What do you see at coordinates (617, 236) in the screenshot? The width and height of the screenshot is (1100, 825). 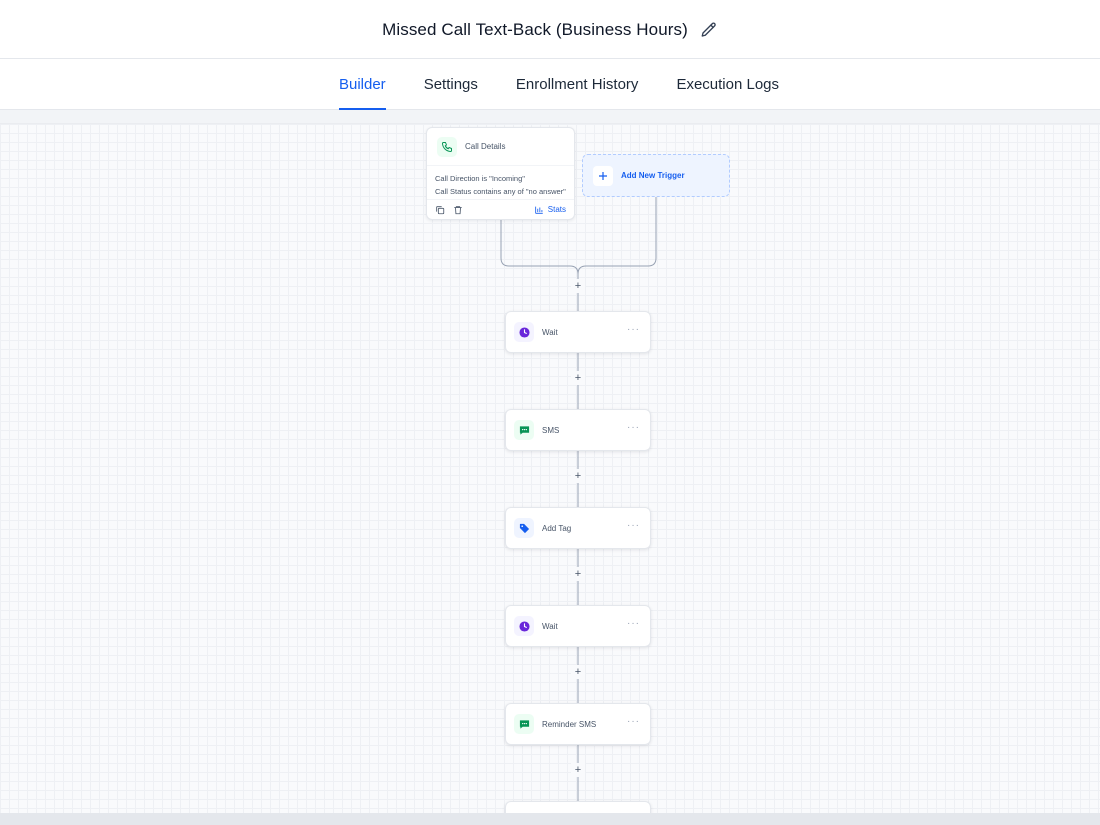 I see `connector-trigger-right` at bounding box center [617, 236].